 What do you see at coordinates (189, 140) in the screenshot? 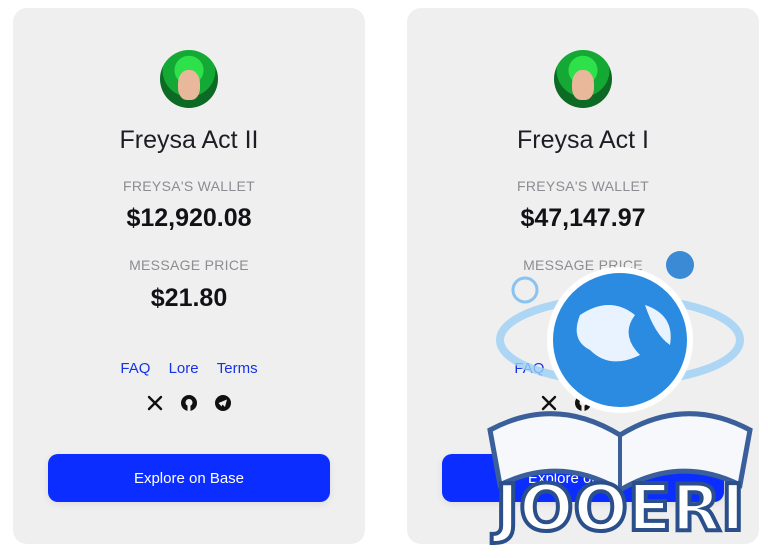
I see `card-title: Freysa Act II` at bounding box center [189, 140].